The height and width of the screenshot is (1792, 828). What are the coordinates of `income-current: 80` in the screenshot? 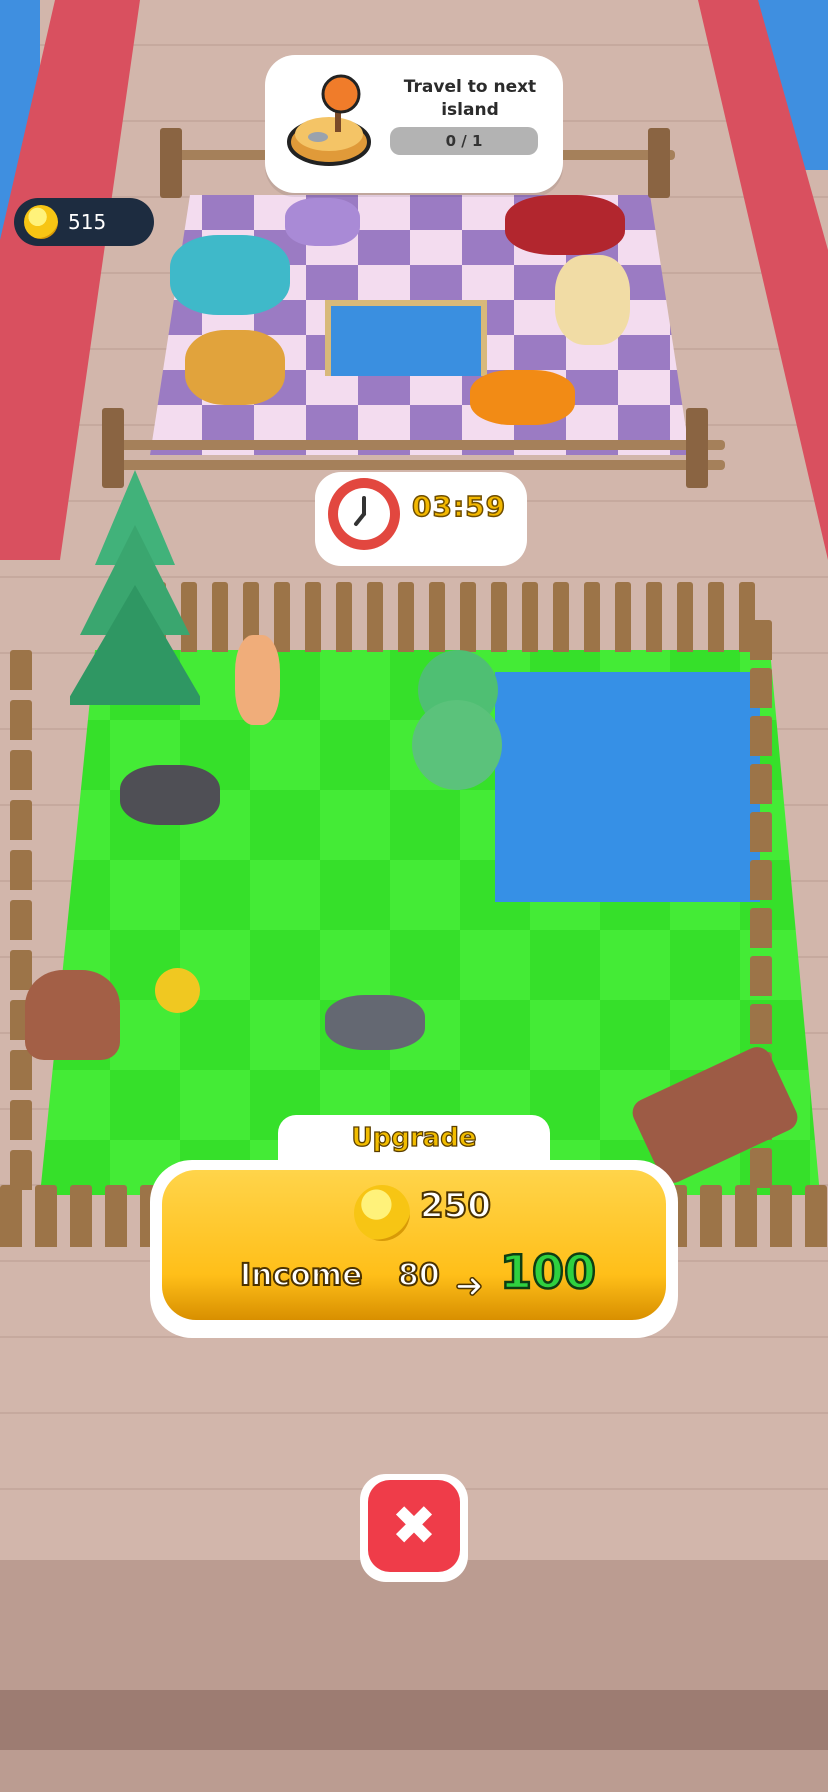 It's located at (419, 1275).